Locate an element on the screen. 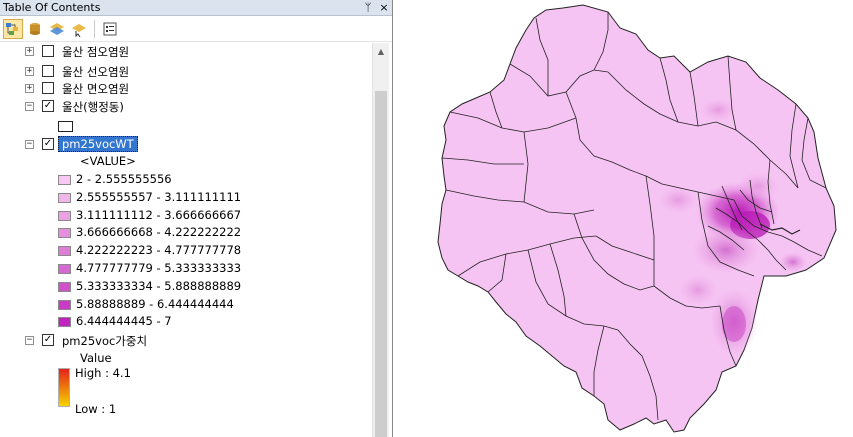 The height and width of the screenshot is (437, 853). list-by-drawing-order-icon is located at coordinates (13, 28).